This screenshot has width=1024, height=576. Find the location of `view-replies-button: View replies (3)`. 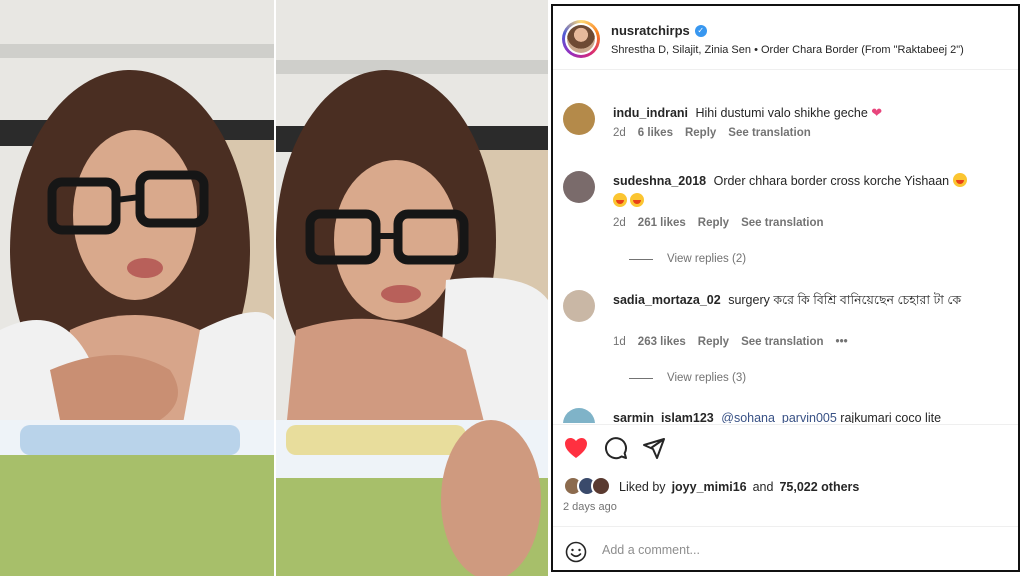

view-replies-button: View replies (3) is located at coordinates (687, 378).